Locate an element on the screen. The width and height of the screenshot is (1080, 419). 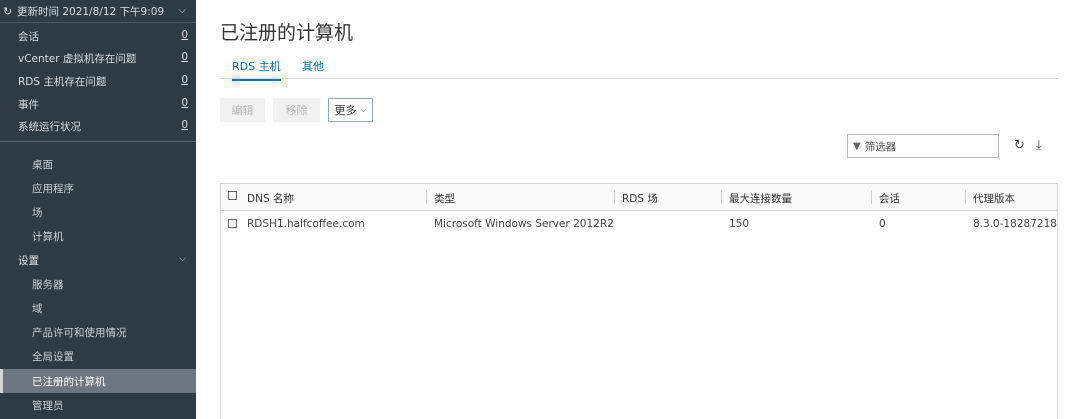
sidebar-item-label: 管理员 is located at coordinates (48, 405).